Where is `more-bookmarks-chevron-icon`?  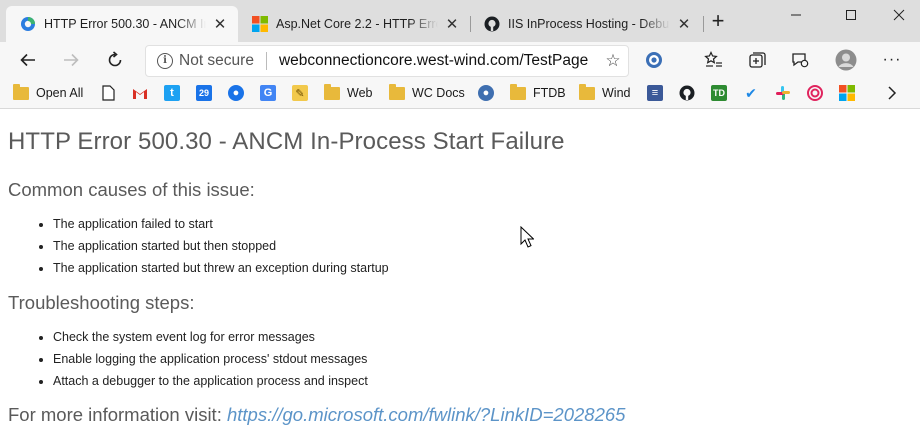 more-bookmarks-chevron-icon is located at coordinates (892, 93).